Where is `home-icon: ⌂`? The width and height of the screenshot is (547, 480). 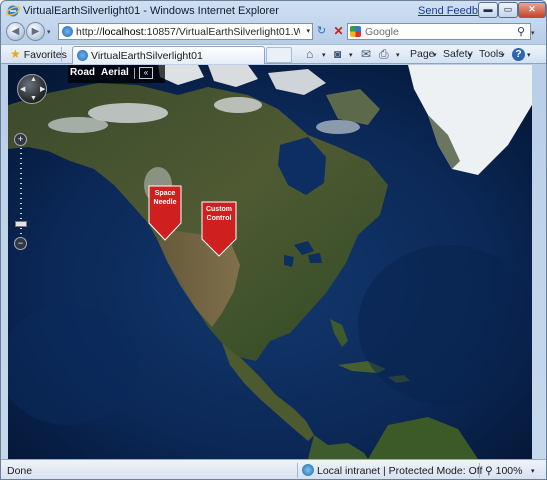
home-icon: ⌂ is located at coordinates (309, 54).